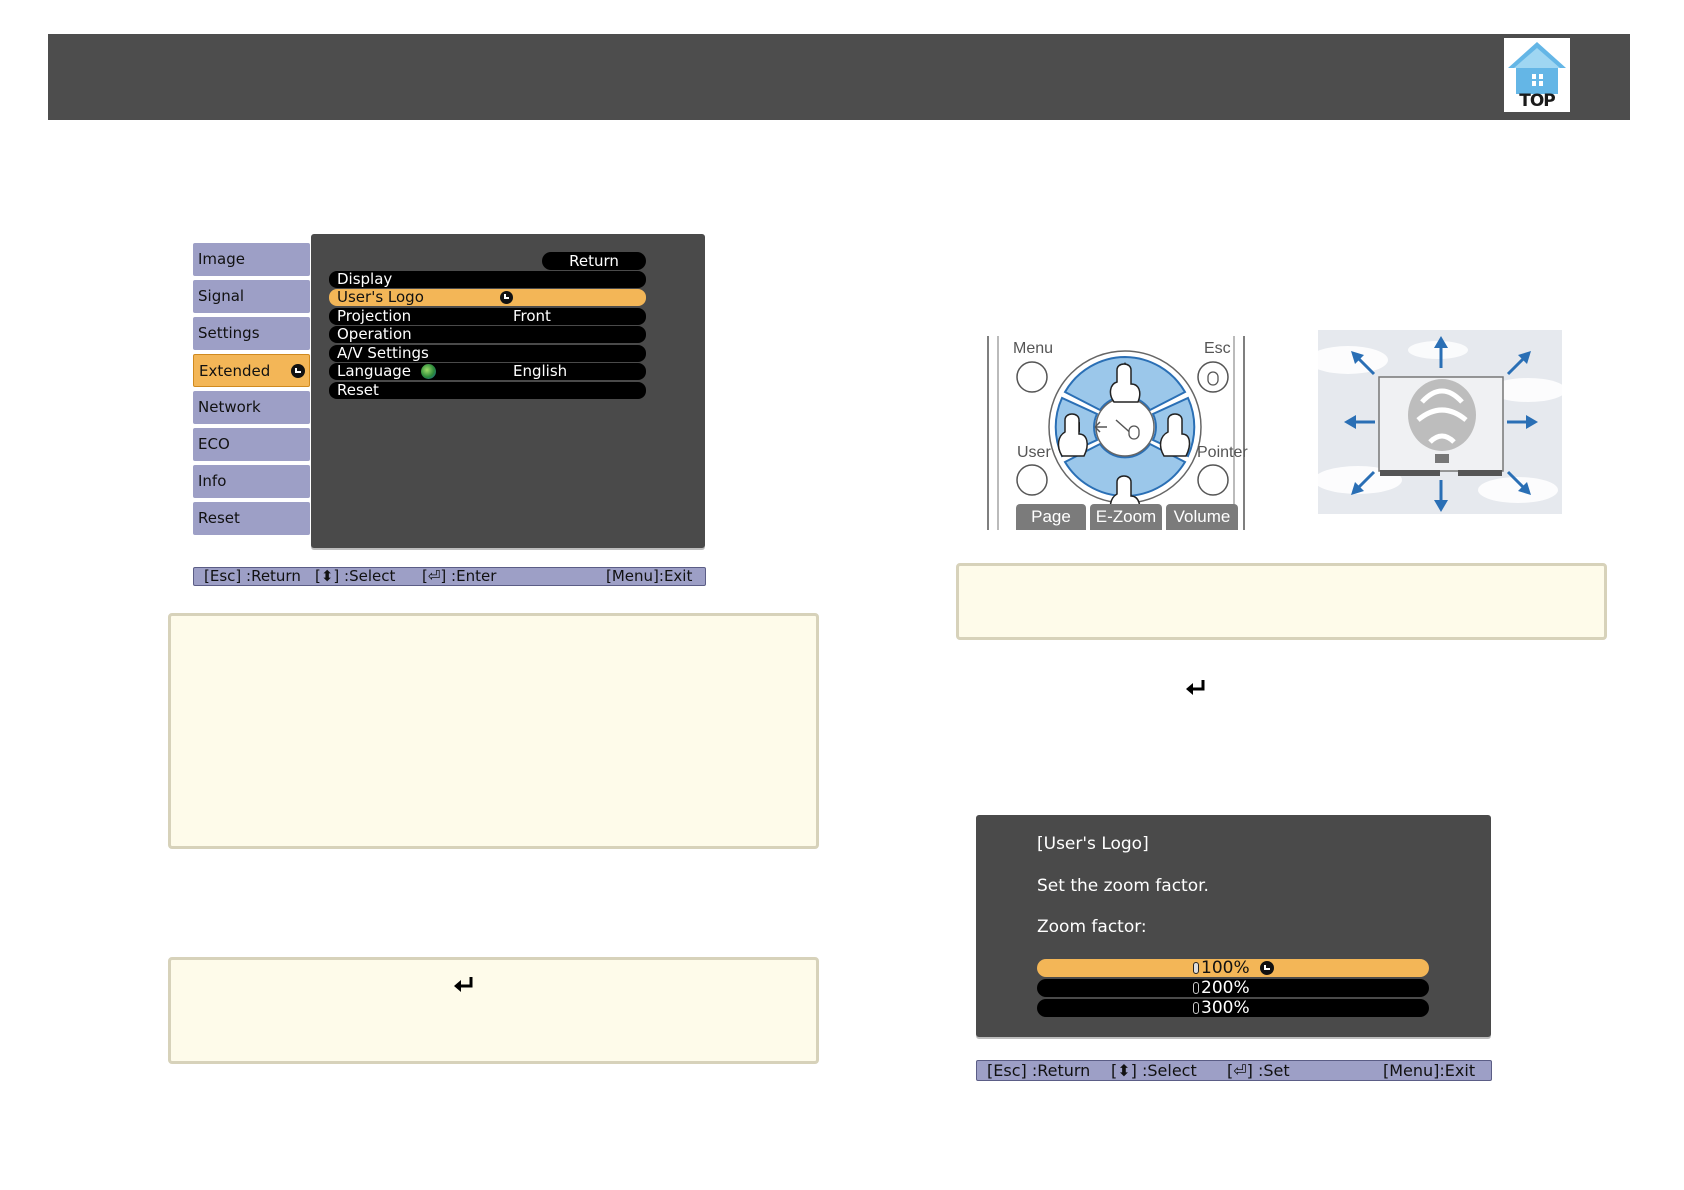  What do you see at coordinates (251, 444) in the screenshot?
I see `menu-tab-eco: ECO` at bounding box center [251, 444].